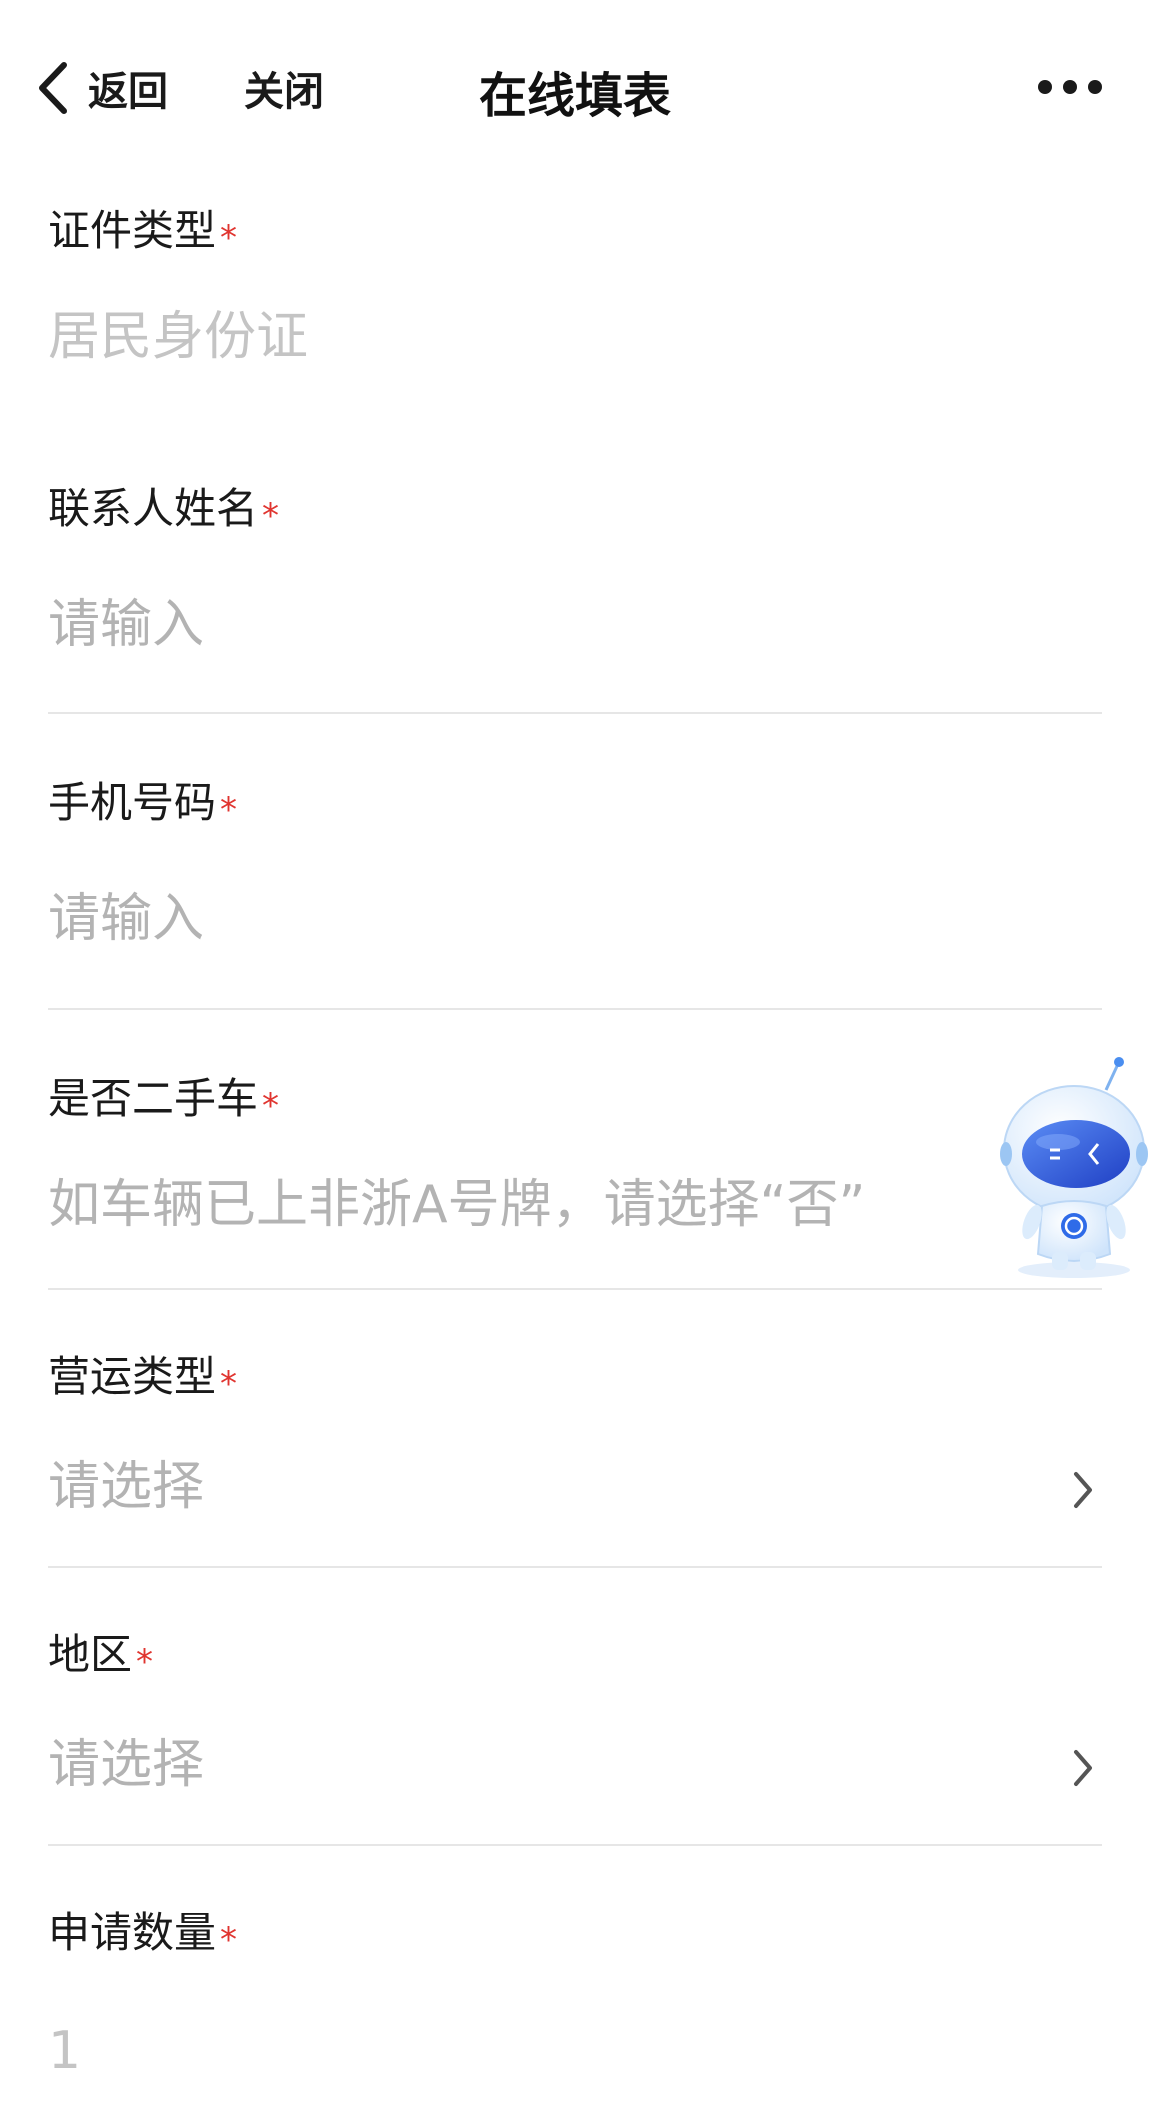 This screenshot has height=2116, width=1150. What do you see at coordinates (575, 1100) in the screenshot?
I see `field-label: 是否二手车 *` at bounding box center [575, 1100].